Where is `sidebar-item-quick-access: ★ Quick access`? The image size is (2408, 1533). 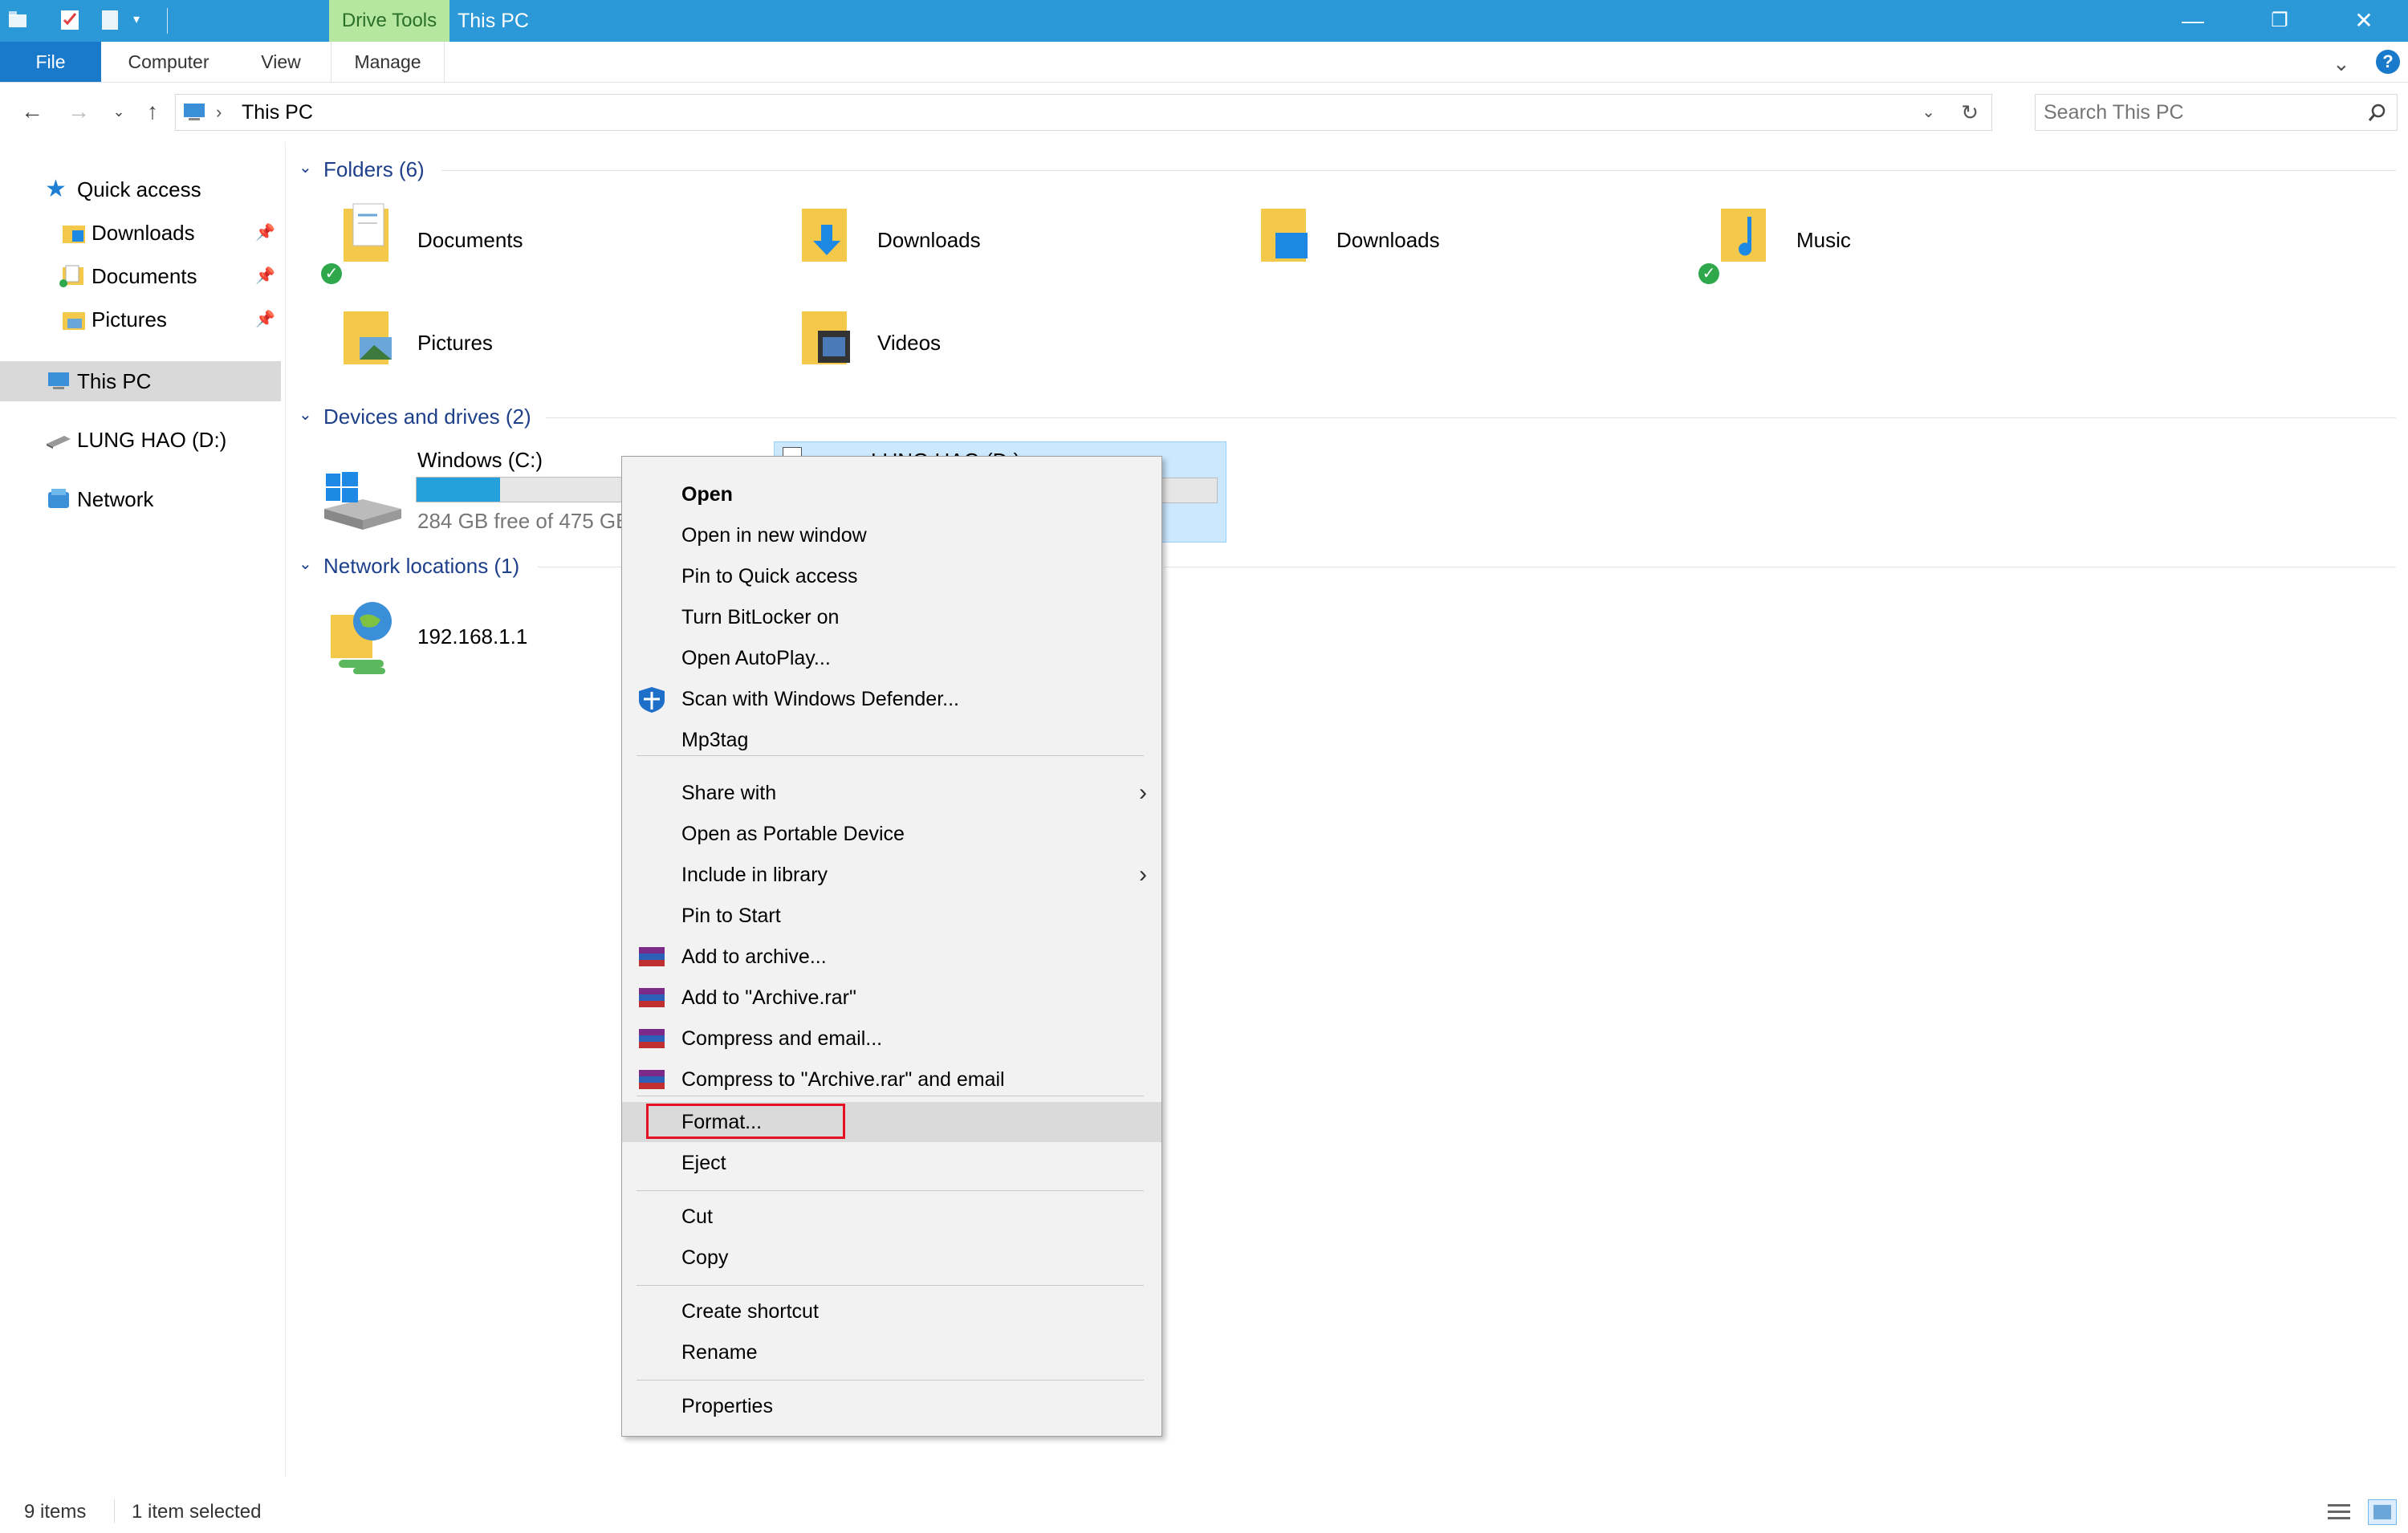
sidebar-item-quick-access: ★ Quick access is located at coordinates (140, 189).